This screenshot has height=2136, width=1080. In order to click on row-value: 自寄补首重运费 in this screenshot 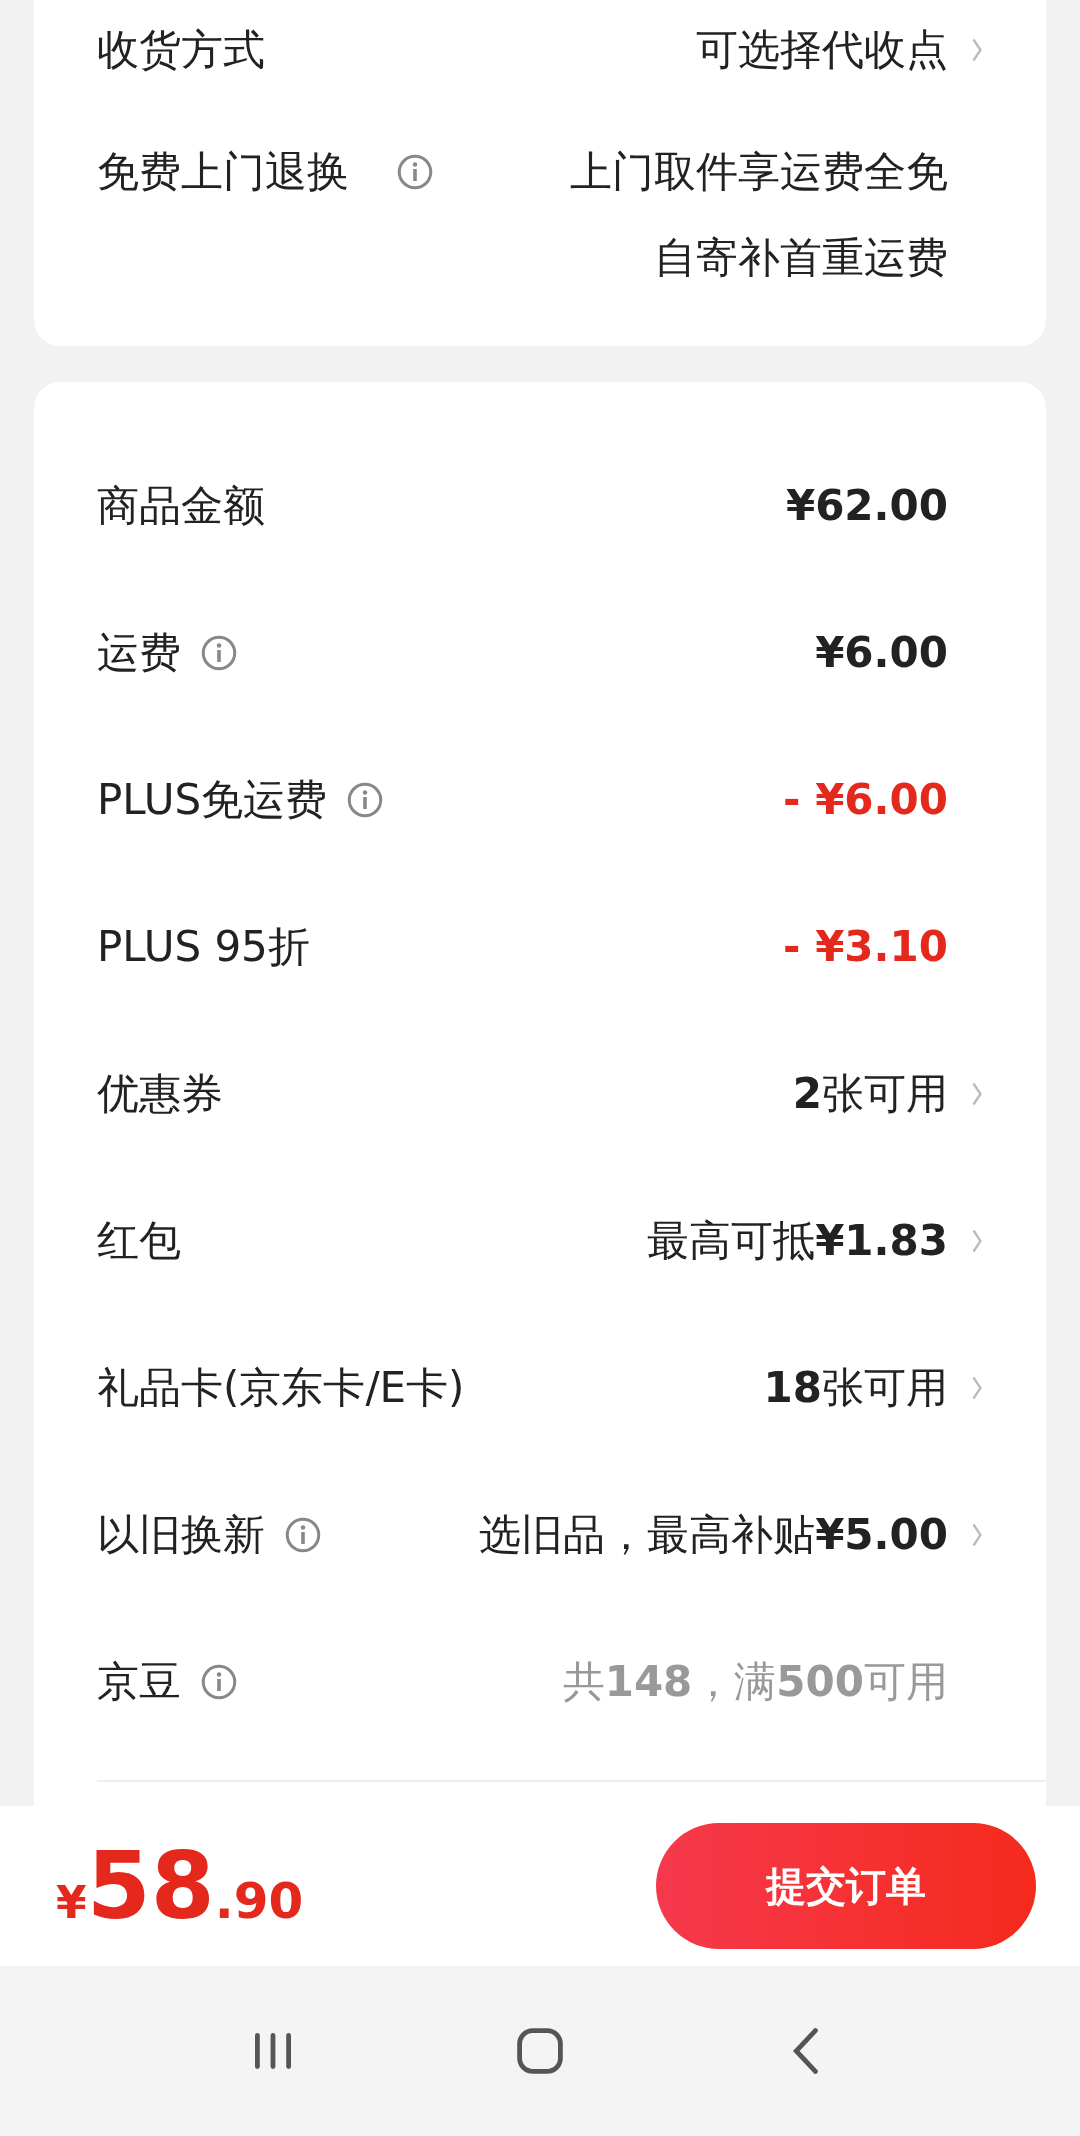, I will do `click(801, 258)`.